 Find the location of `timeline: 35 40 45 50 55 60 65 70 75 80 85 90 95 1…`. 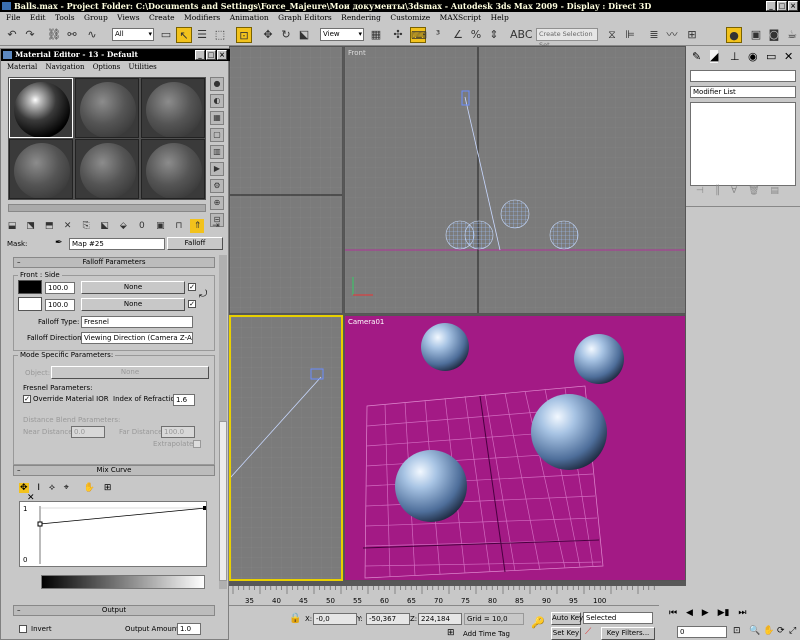

timeline: 35 40 45 50 55 60 65 70 75 80 85 90 95 1… is located at coordinates (444, 596).